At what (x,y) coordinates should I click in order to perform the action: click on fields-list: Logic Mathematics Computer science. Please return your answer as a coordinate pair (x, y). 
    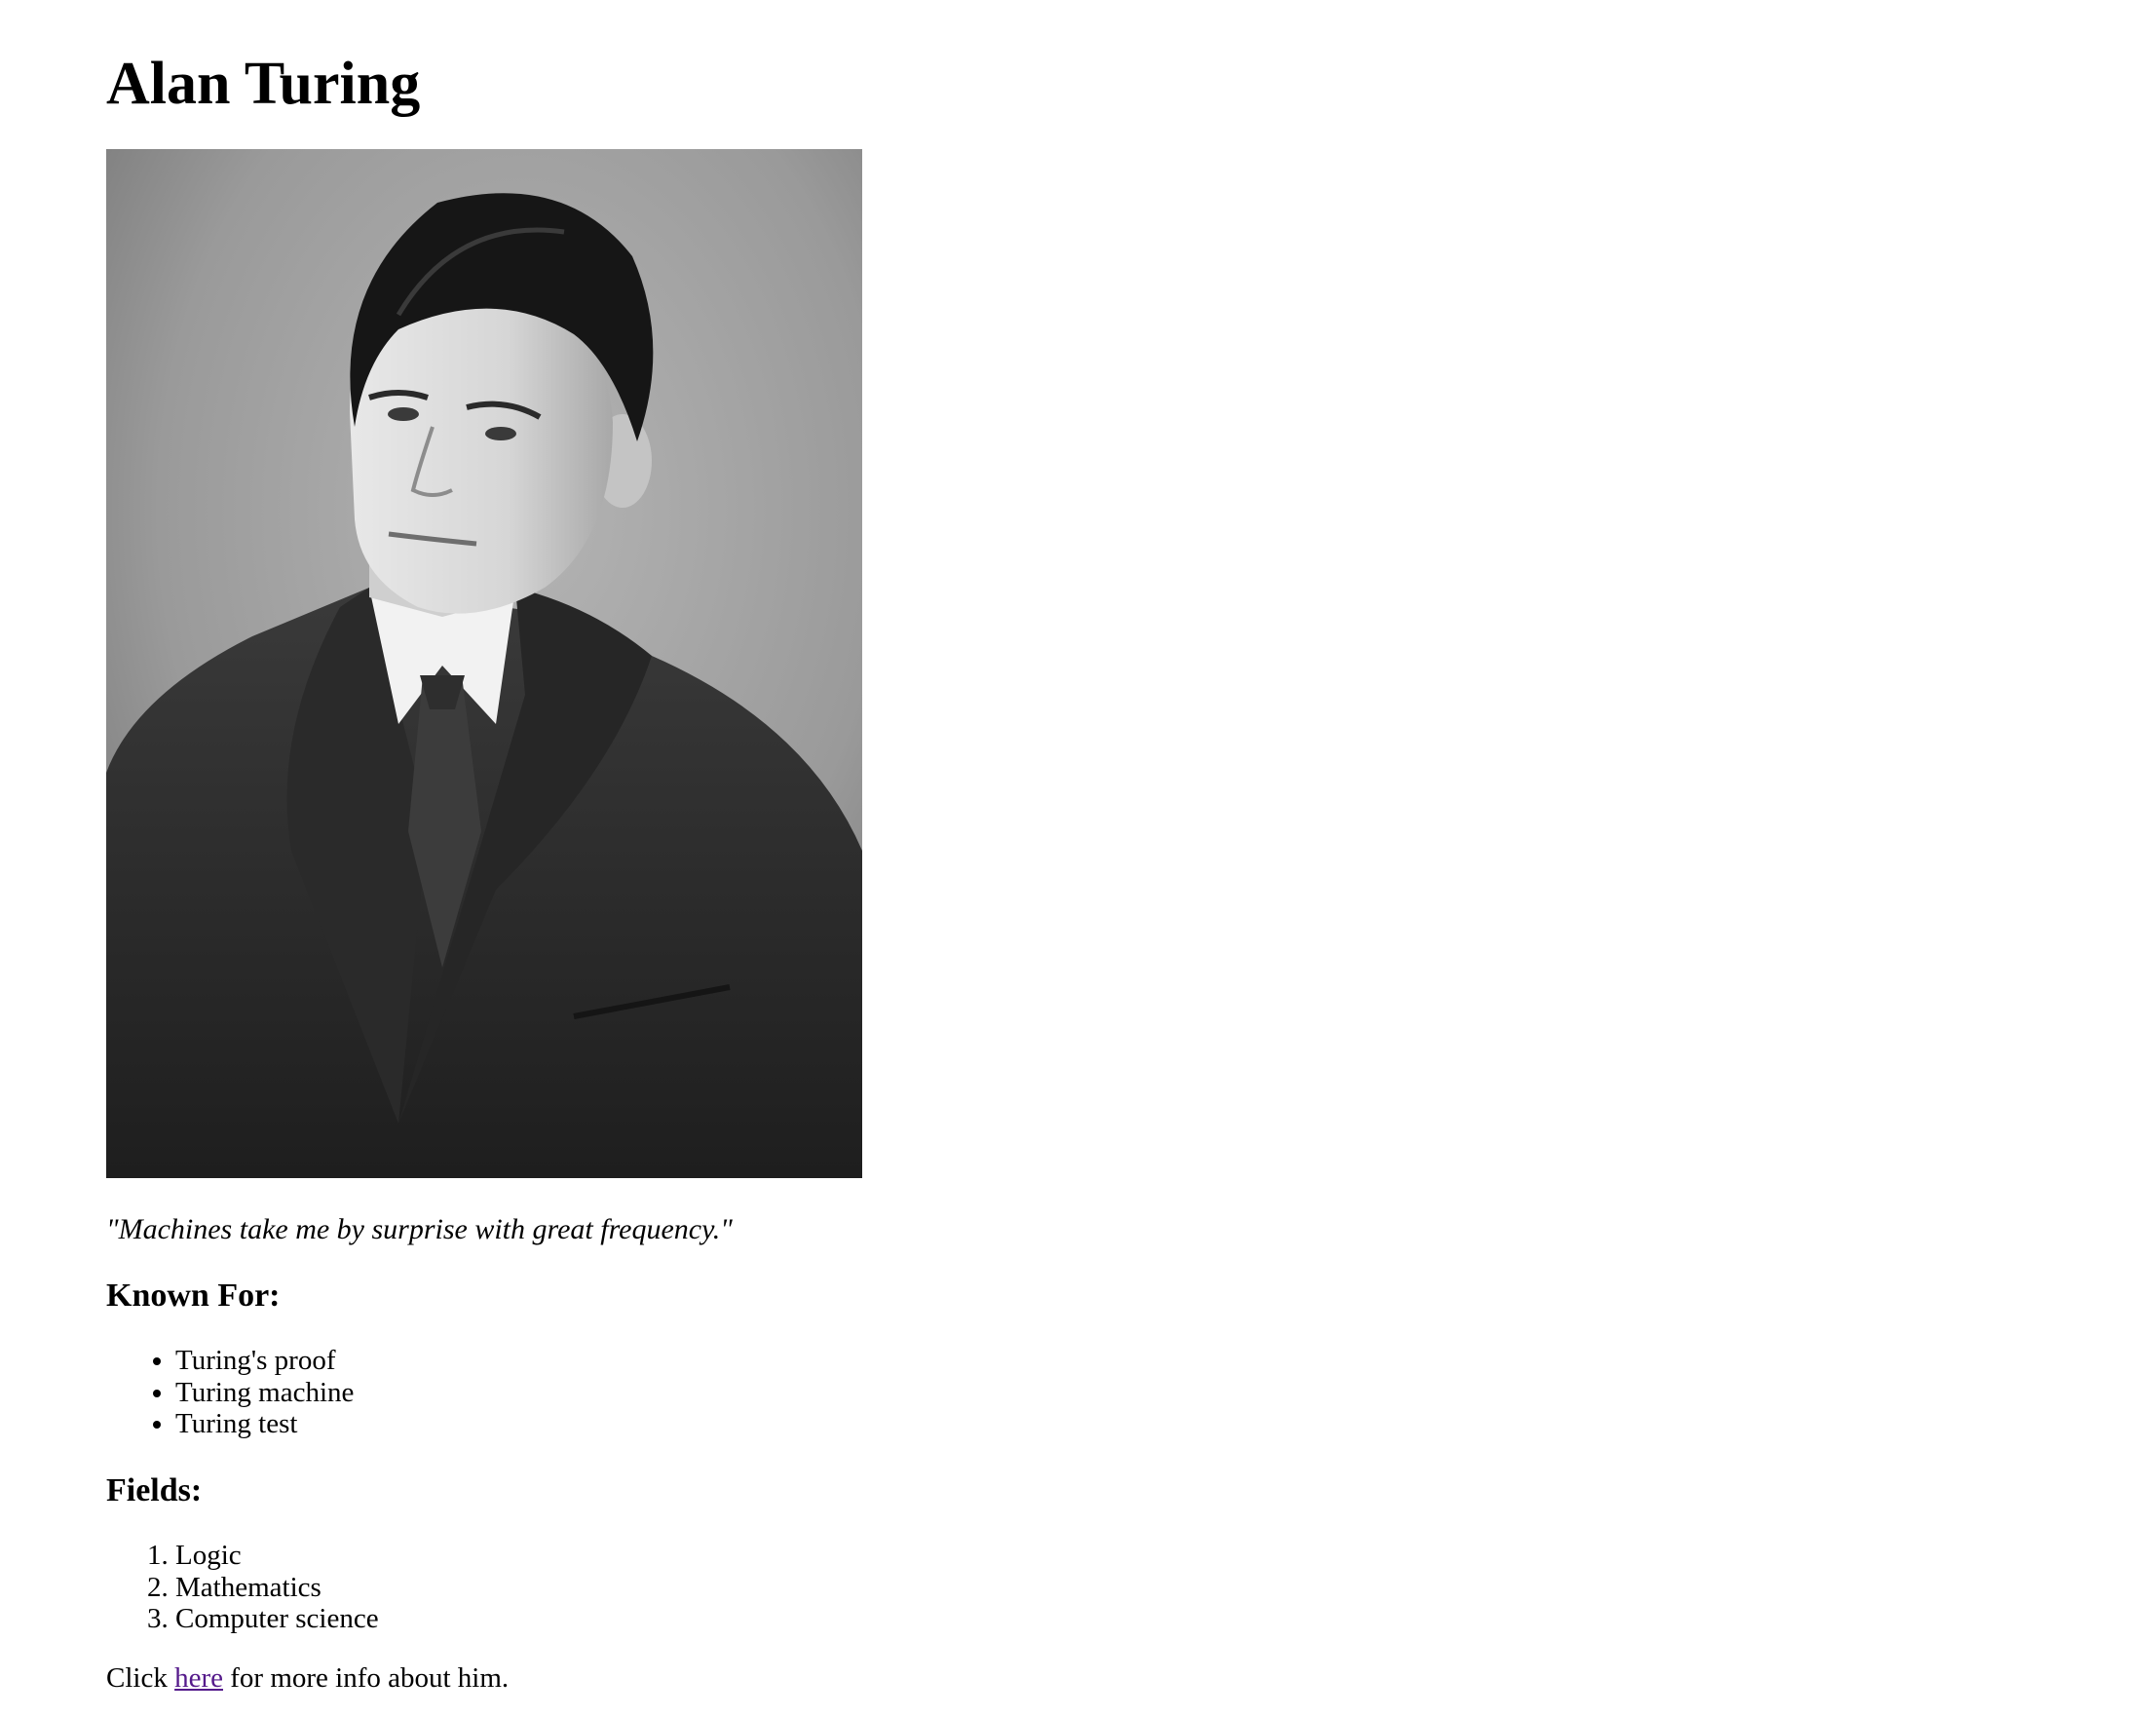
    Looking at the image, I should click on (277, 1587).